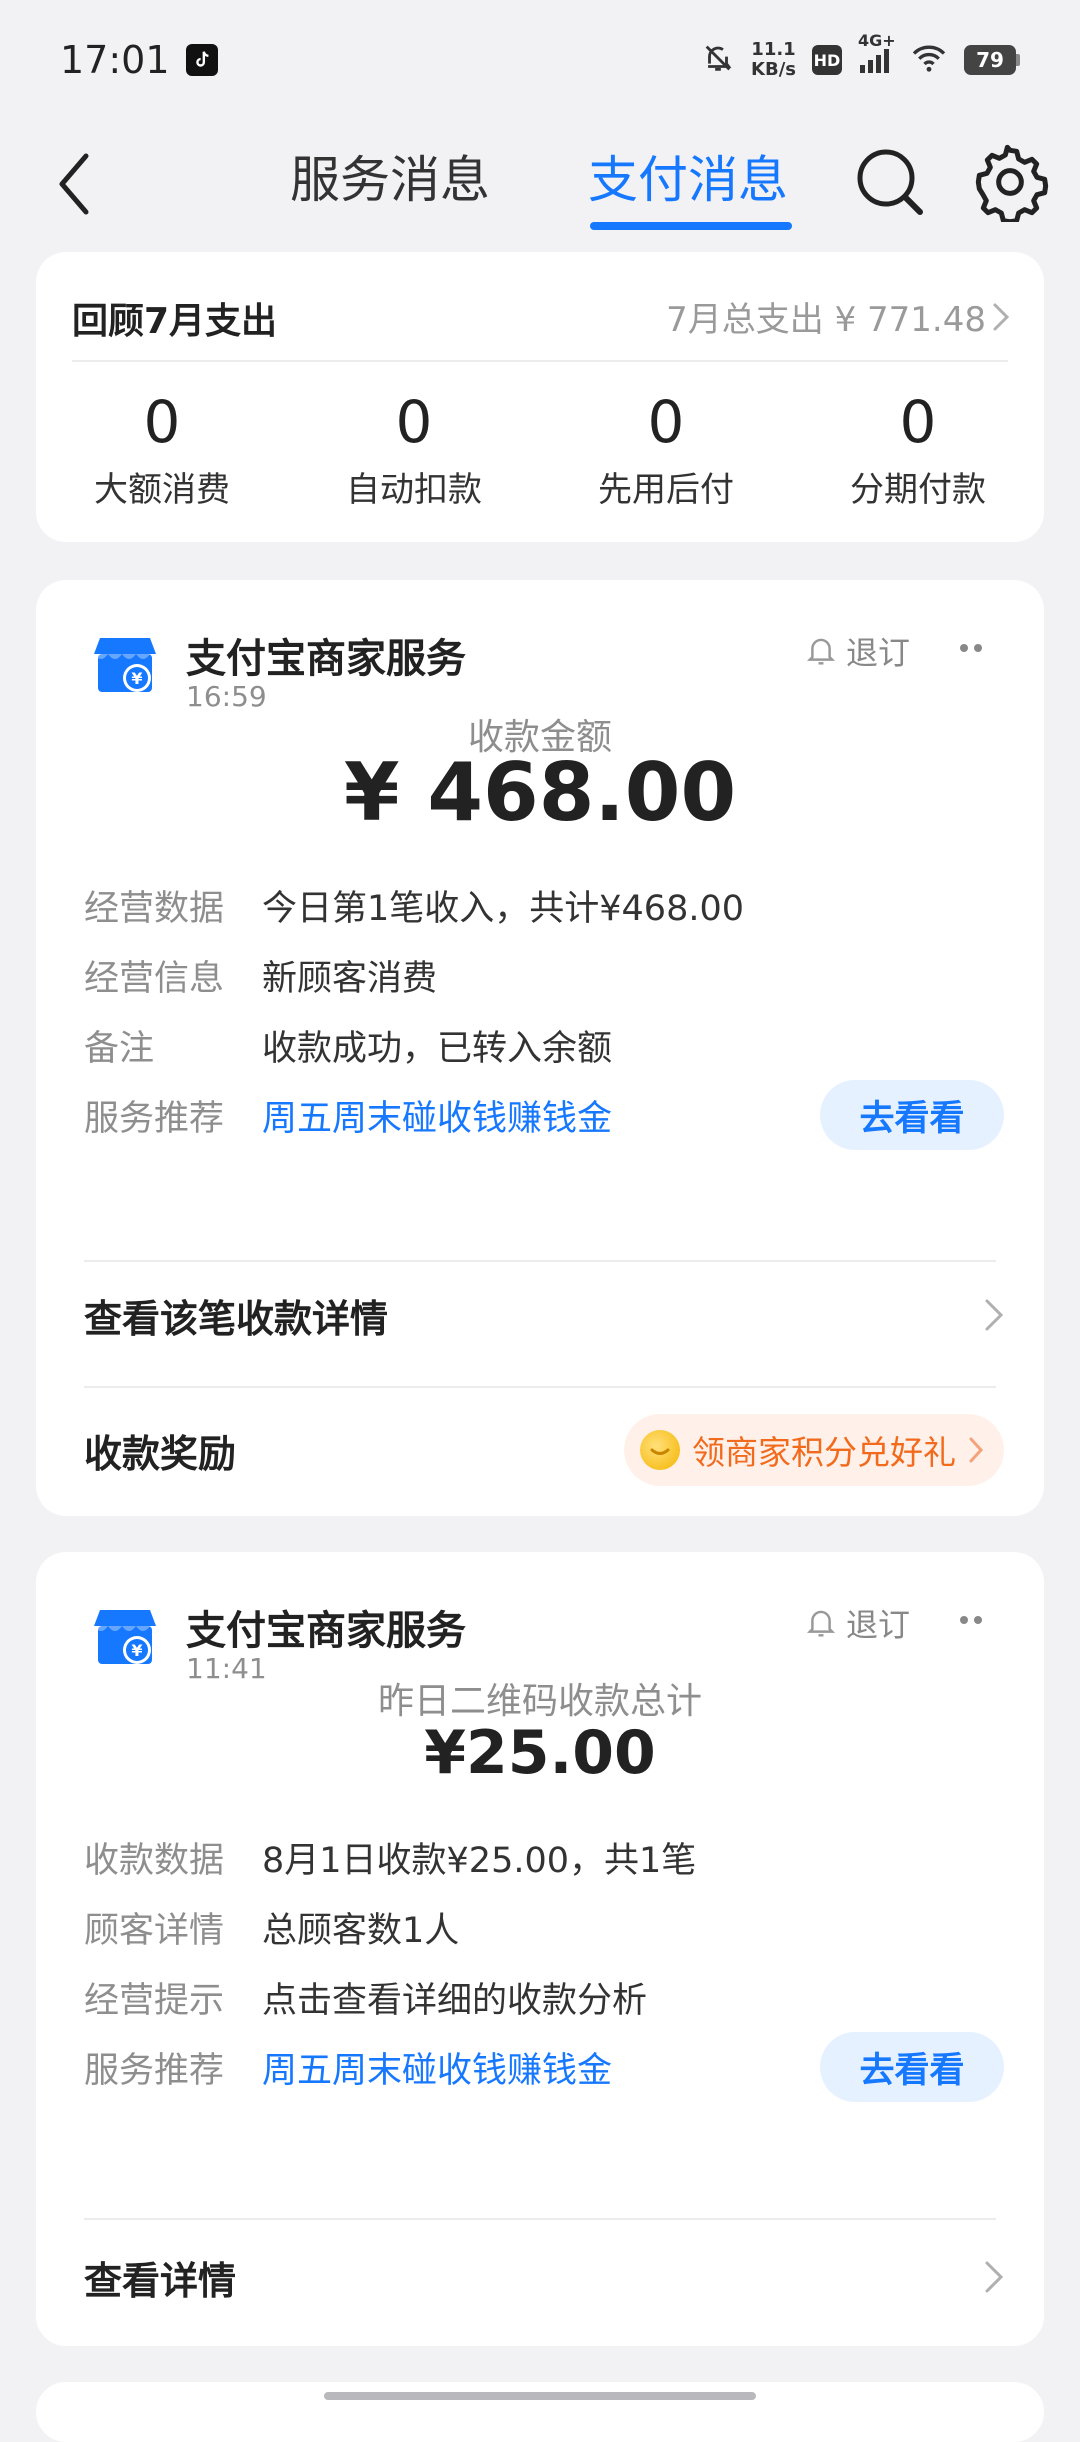 Image resolution: width=1080 pixels, height=2442 pixels. I want to click on settings-button, so click(1010, 183).